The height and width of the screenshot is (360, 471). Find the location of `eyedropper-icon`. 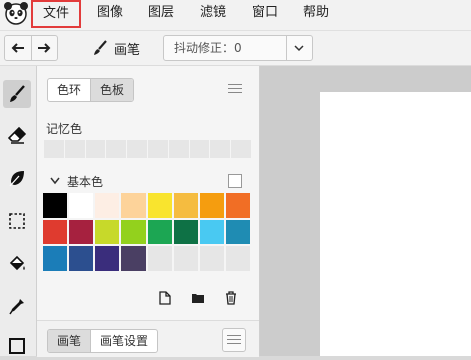

eyedropper-icon is located at coordinates (16, 307).